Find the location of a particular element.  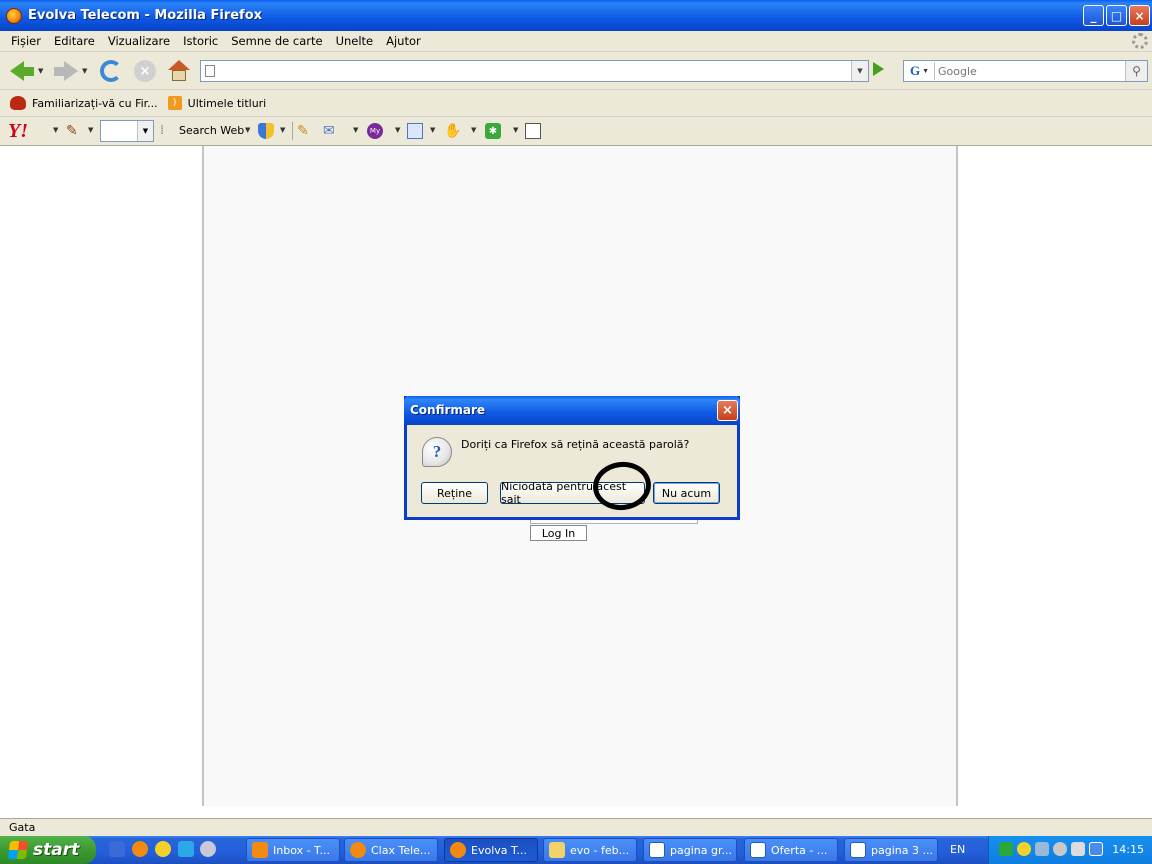

tray-monitor-icon is located at coordinates (1096, 849).